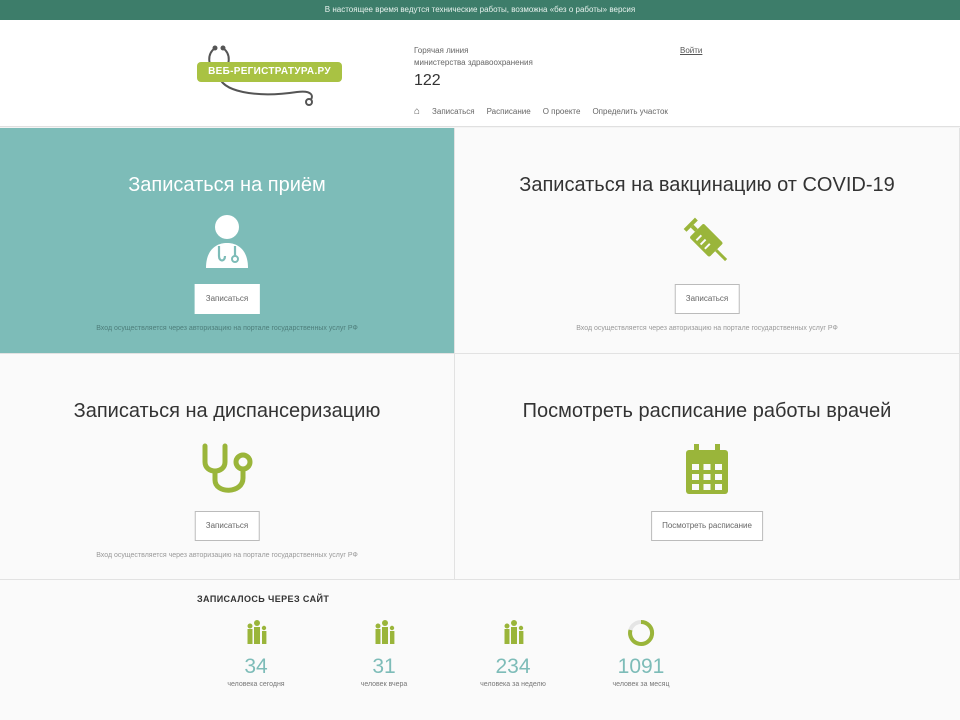 The width and height of the screenshot is (960, 720). What do you see at coordinates (513, 666) in the screenshot?
I see `stat-value: 234` at bounding box center [513, 666].